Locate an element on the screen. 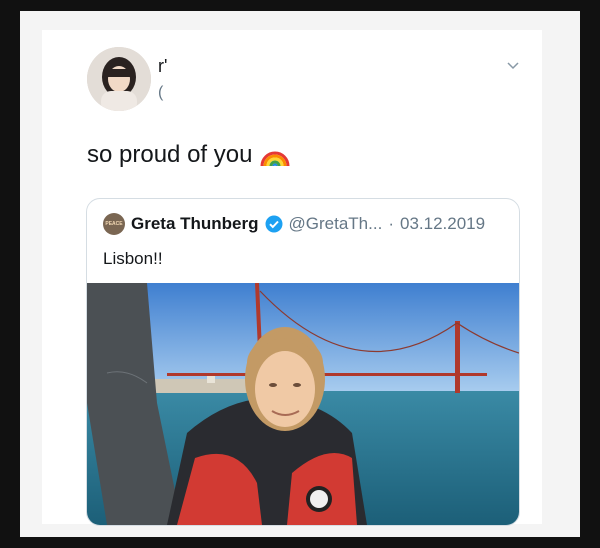 The image size is (600, 548). quoted-author-name: Greta Thunberg is located at coordinates (195, 224).